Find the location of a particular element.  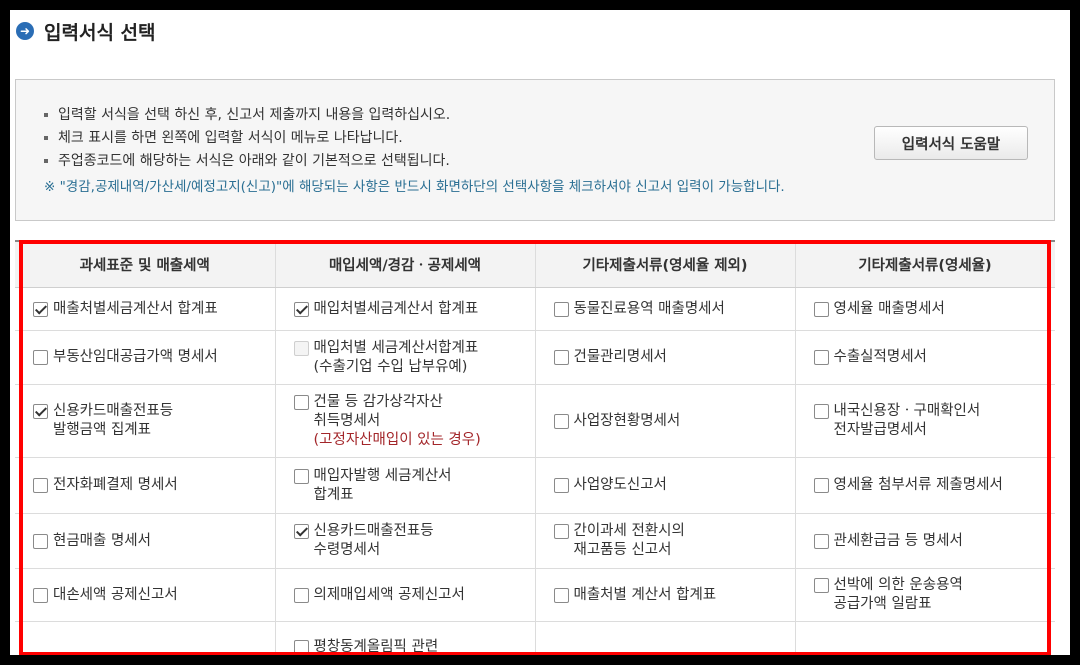

form-option-label: 선박에 의한 운송용역 공급가액 일람표 is located at coordinates (898, 595).